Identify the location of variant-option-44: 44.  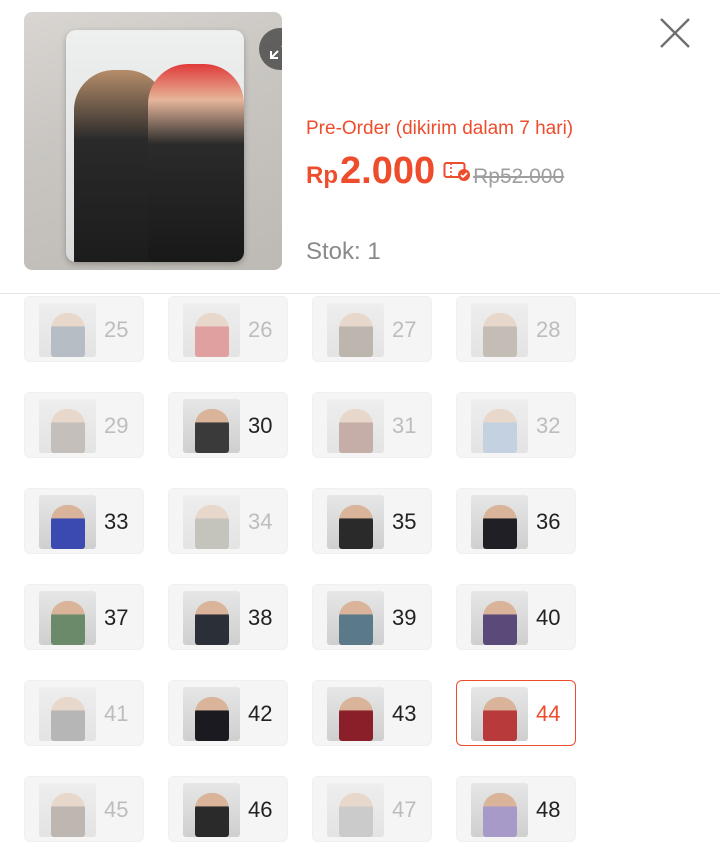
(516, 713).